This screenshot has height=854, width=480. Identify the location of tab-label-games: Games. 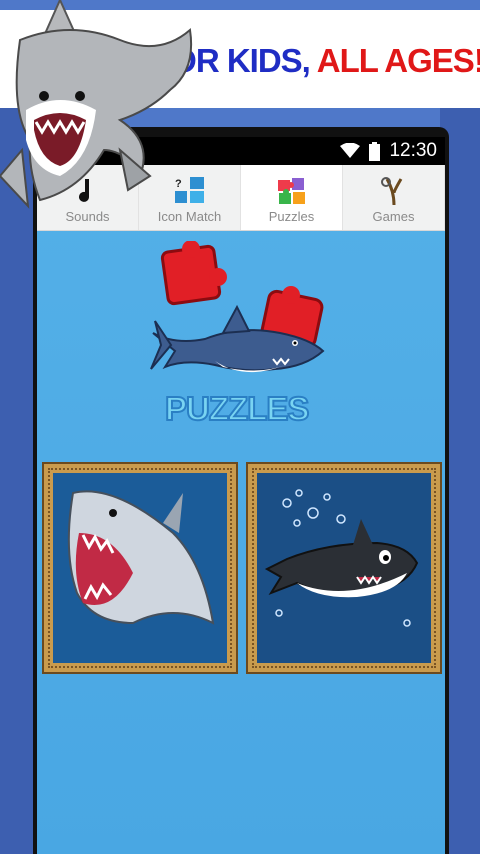
(393, 216).